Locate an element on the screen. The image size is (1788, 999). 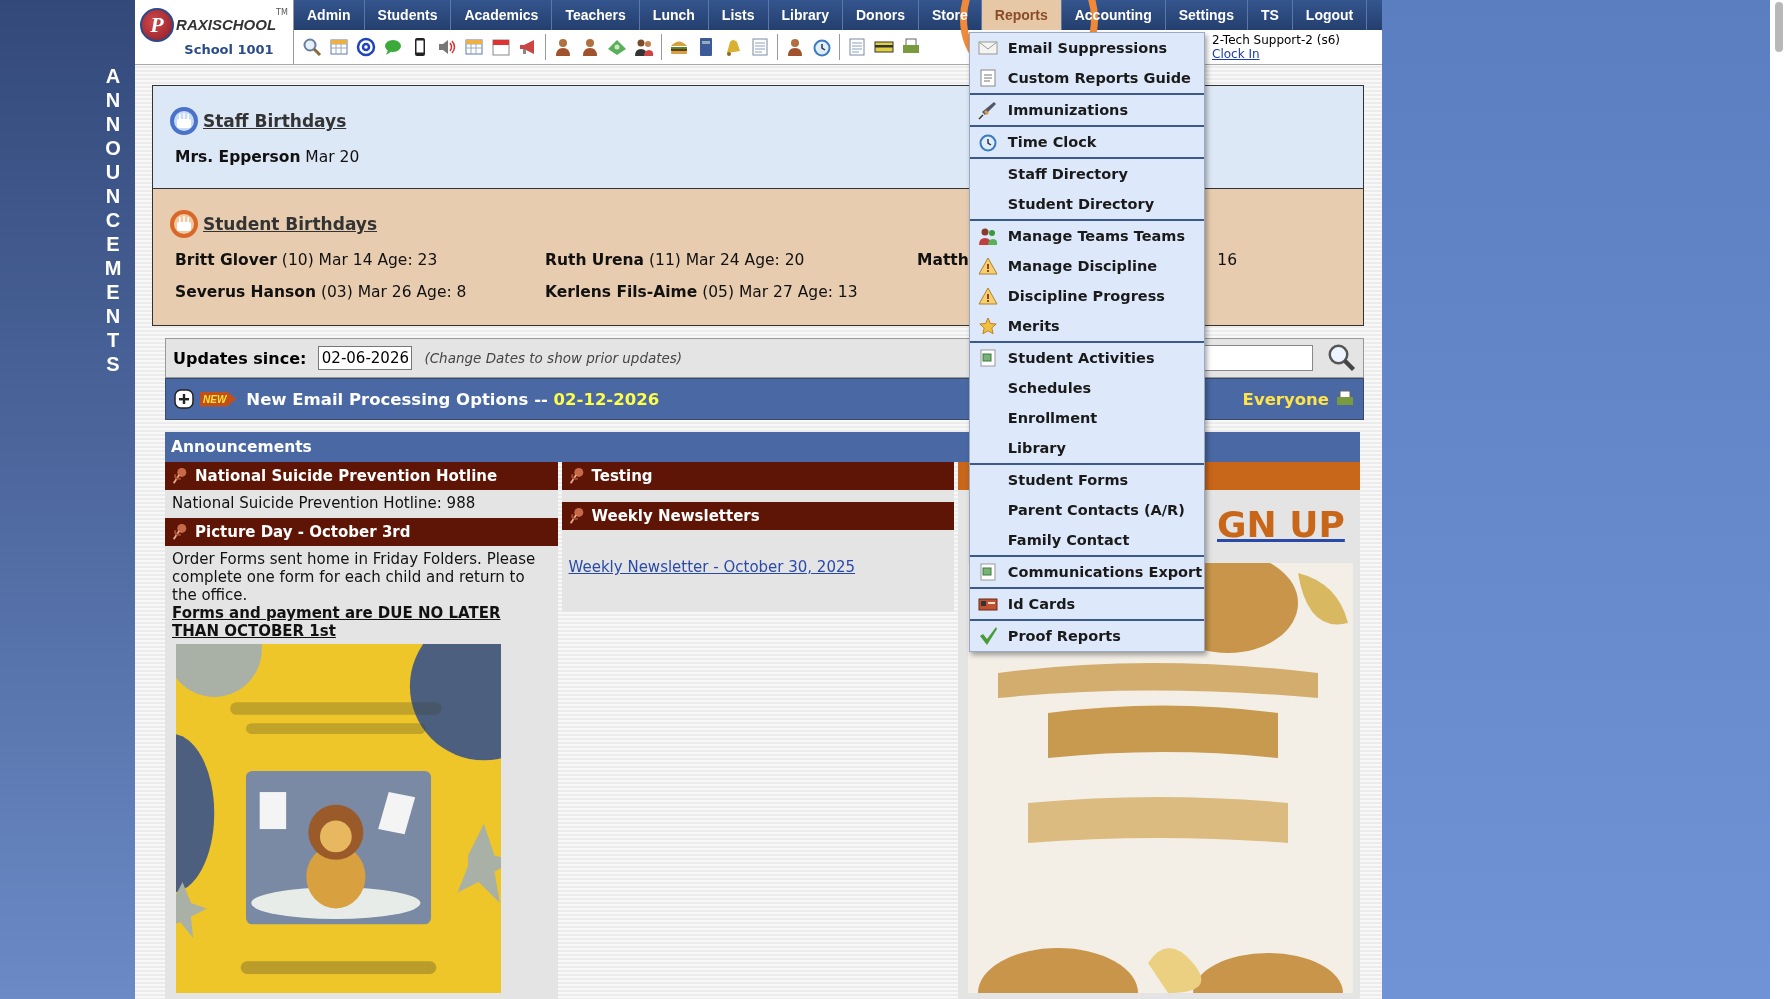
star-icon is located at coordinates (987, 326).